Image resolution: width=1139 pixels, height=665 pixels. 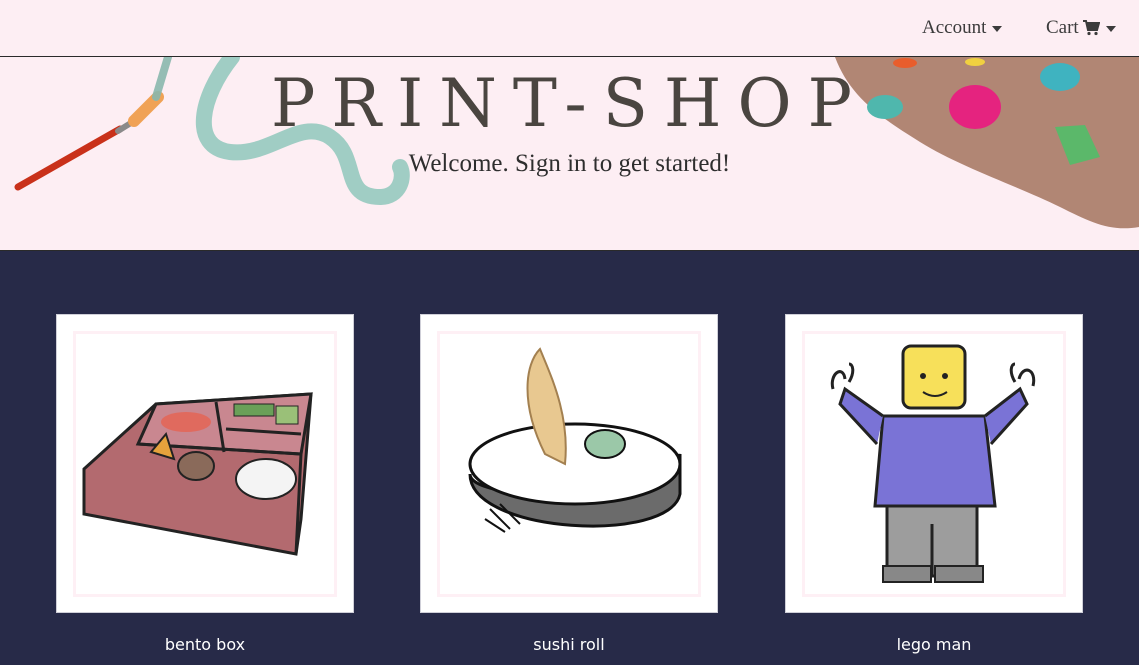 What do you see at coordinates (954, 27) in the screenshot?
I see `account-label: Account` at bounding box center [954, 27].